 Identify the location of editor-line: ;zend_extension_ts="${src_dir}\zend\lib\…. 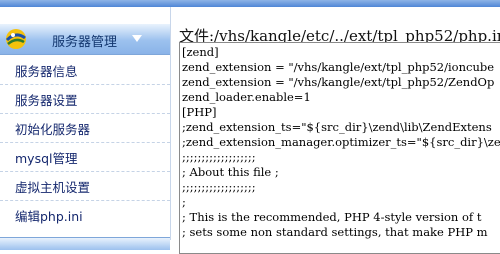
(337, 127).